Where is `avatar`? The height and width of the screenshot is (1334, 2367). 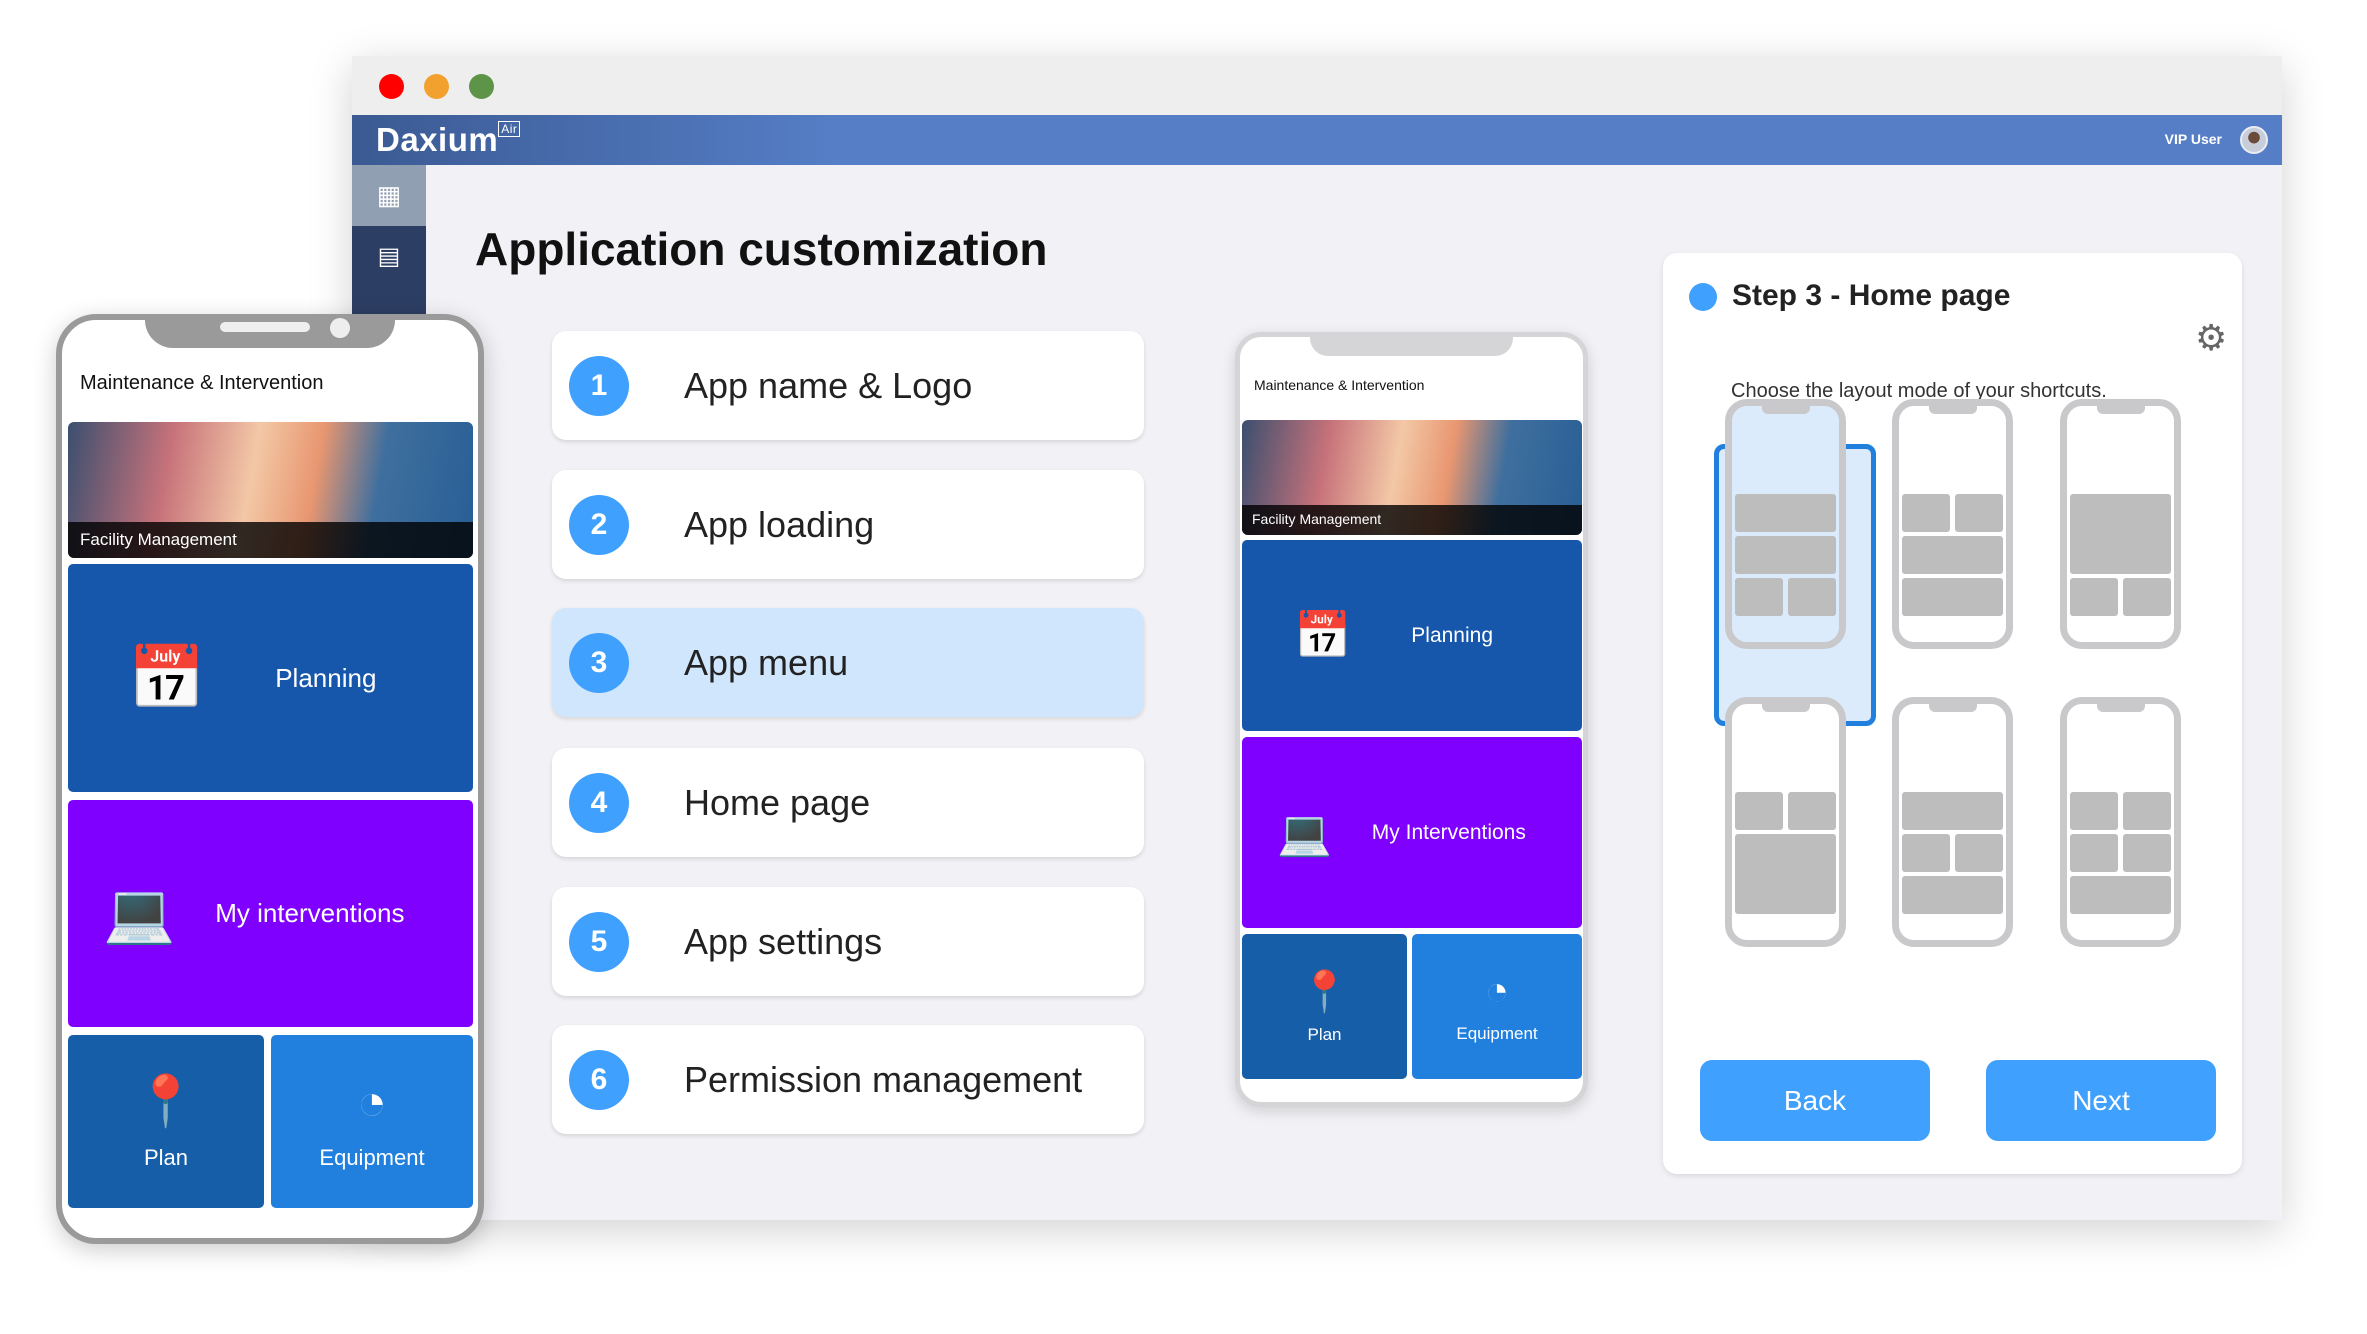
avatar is located at coordinates (2254, 140).